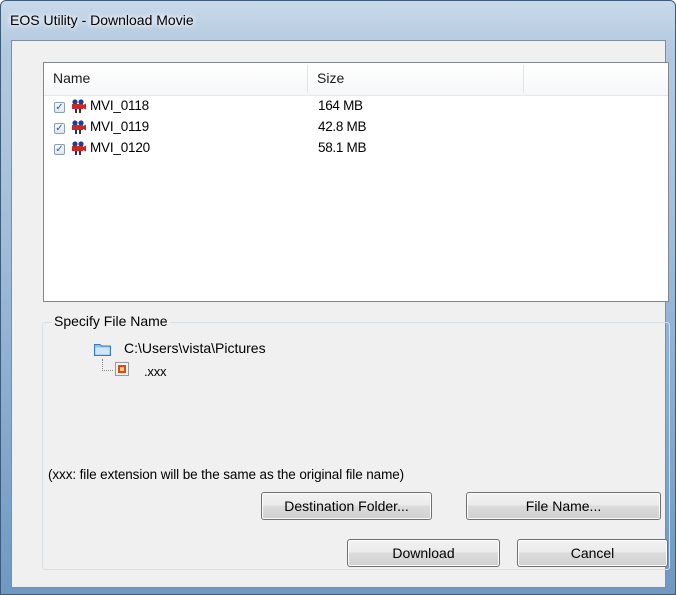 The height and width of the screenshot is (595, 676). What do you see at coordinates (102, 350) in the screenshot?
I see `folder-icon` at bounding box center [102, 350].